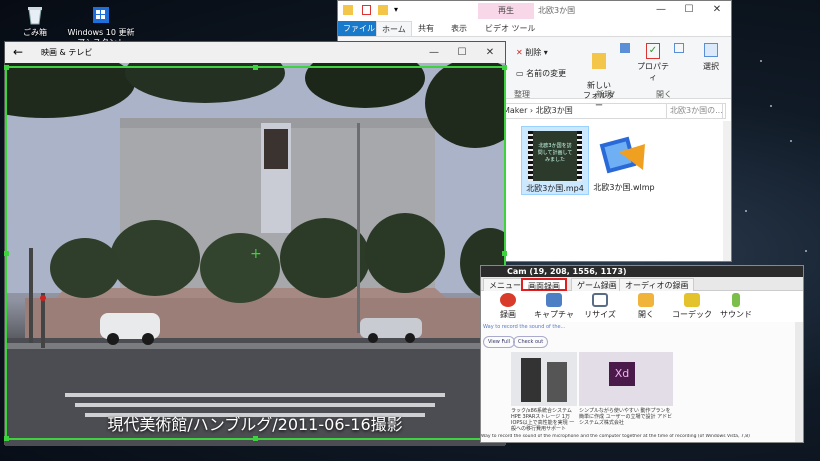 This screenshot has height=461, width=820. I want to click on rename-button: ▭ 名前の変更, so click(541, 73).